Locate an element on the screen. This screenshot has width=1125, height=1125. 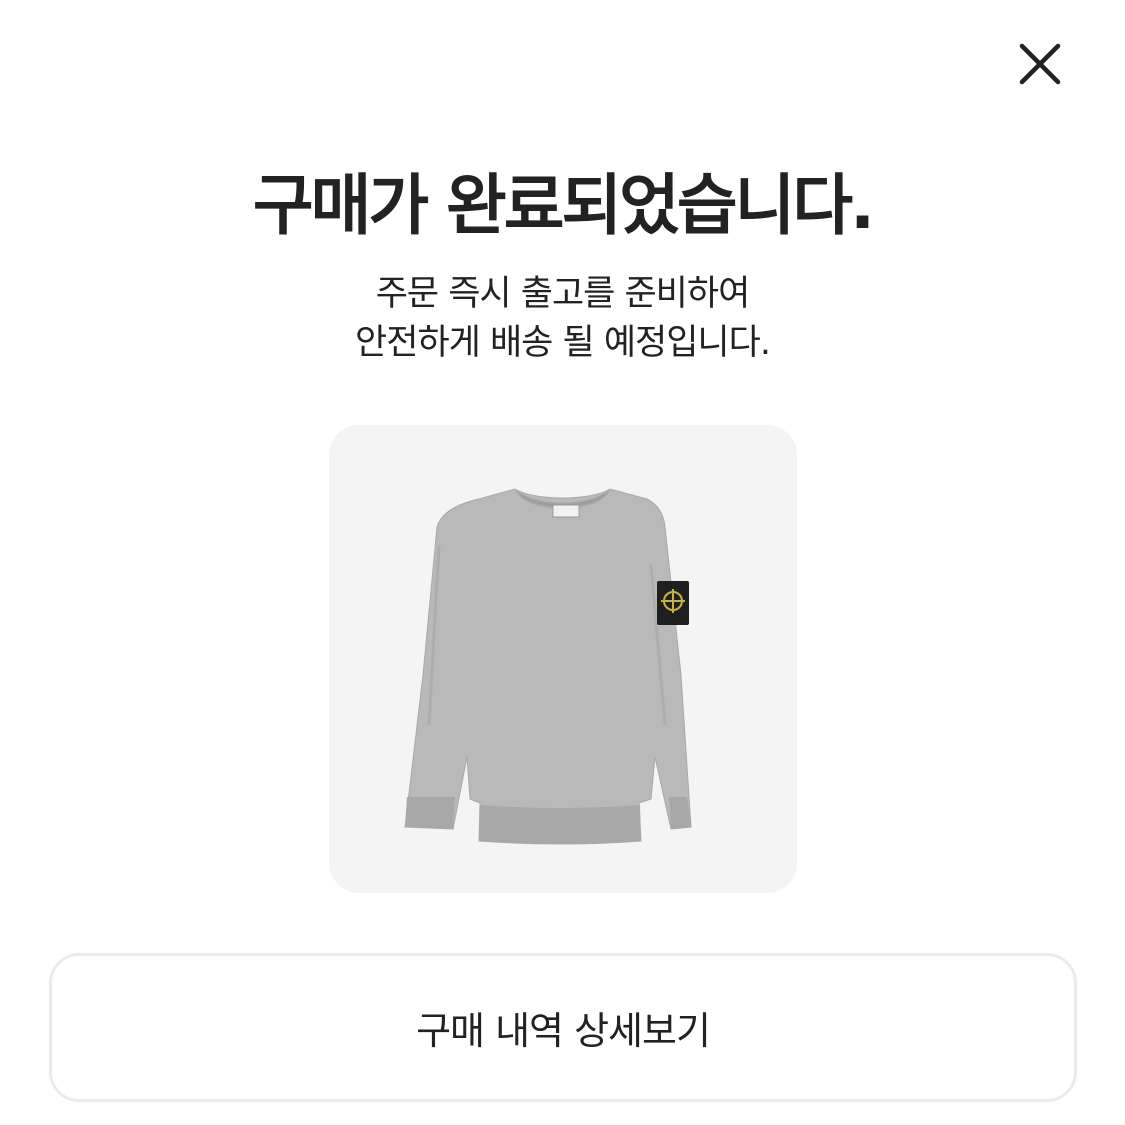
page-title: 구매가 완료되었습니다. is located at coordinates (563, 205).